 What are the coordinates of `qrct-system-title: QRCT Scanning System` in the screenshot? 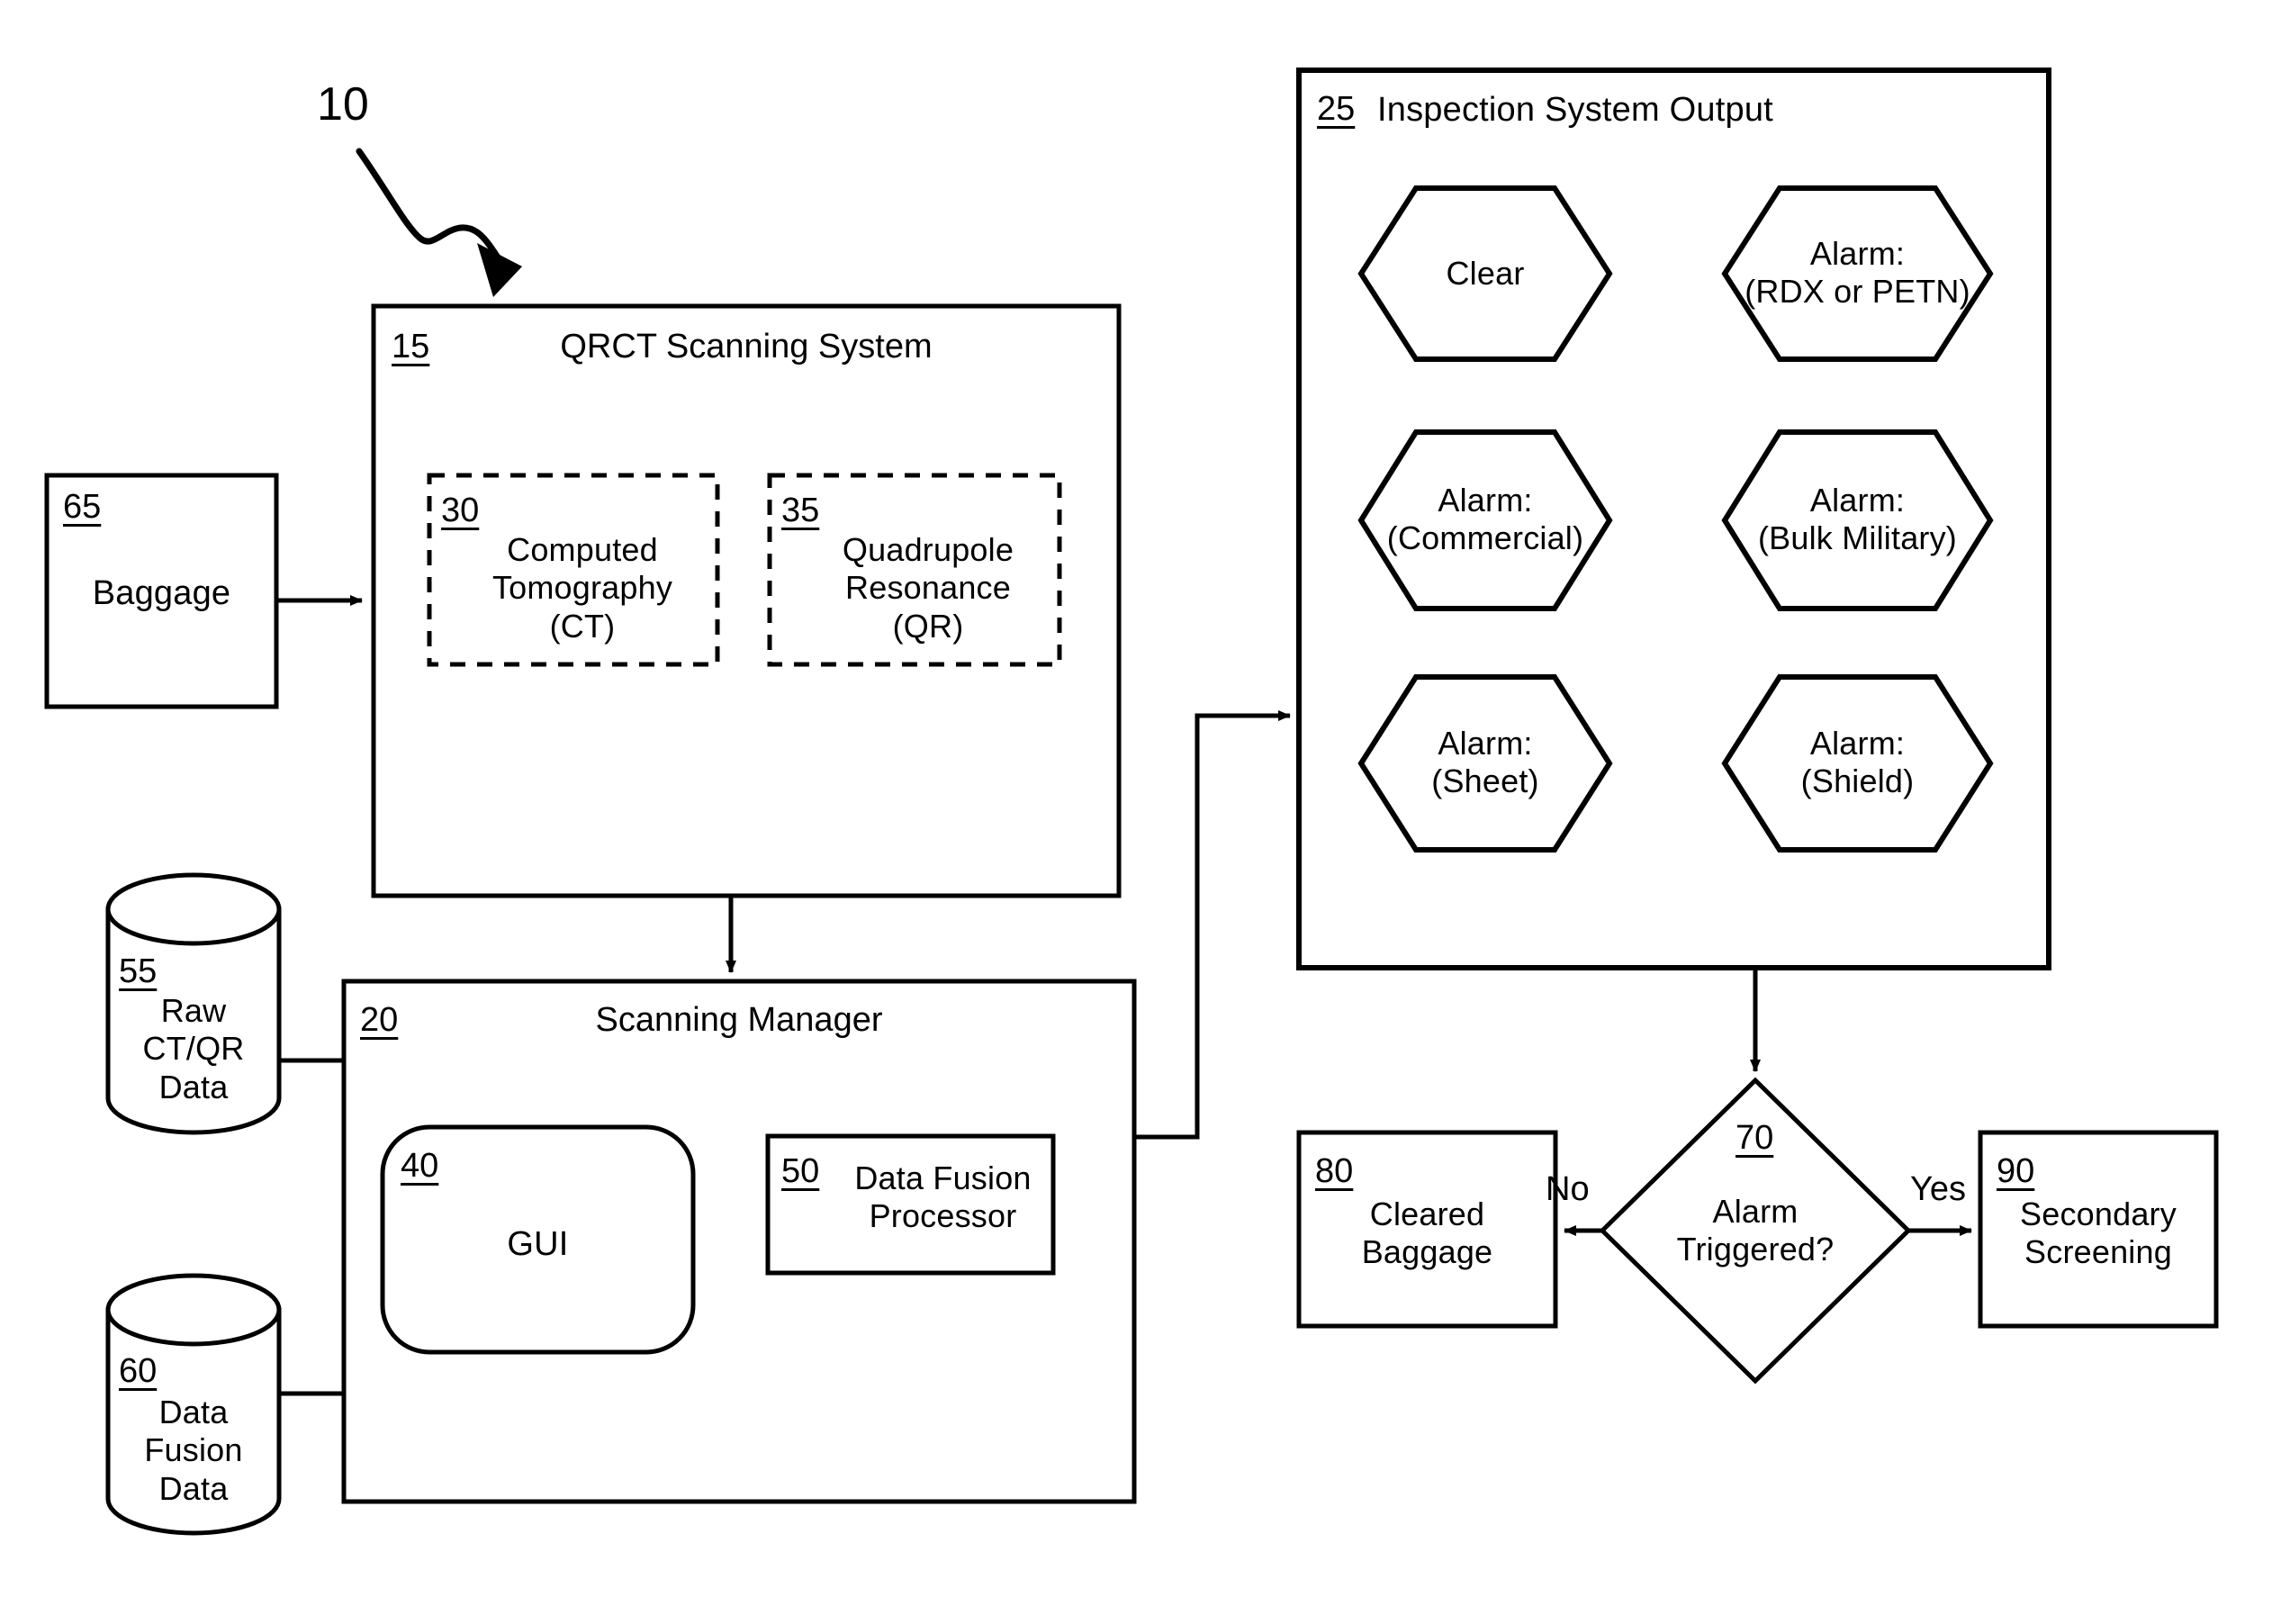 It's located at (746, 346).